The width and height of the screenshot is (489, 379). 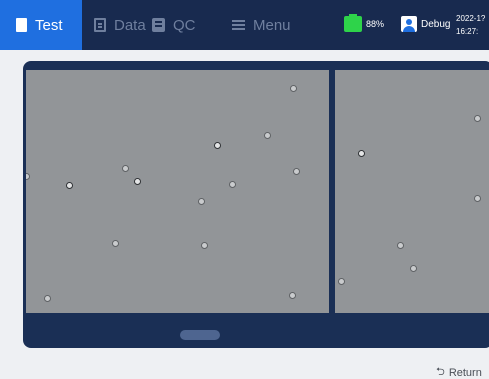 What do you see at coordinates (409, 24) in the screenshot?
I see `user-icon` at bounding box center [409, 24].